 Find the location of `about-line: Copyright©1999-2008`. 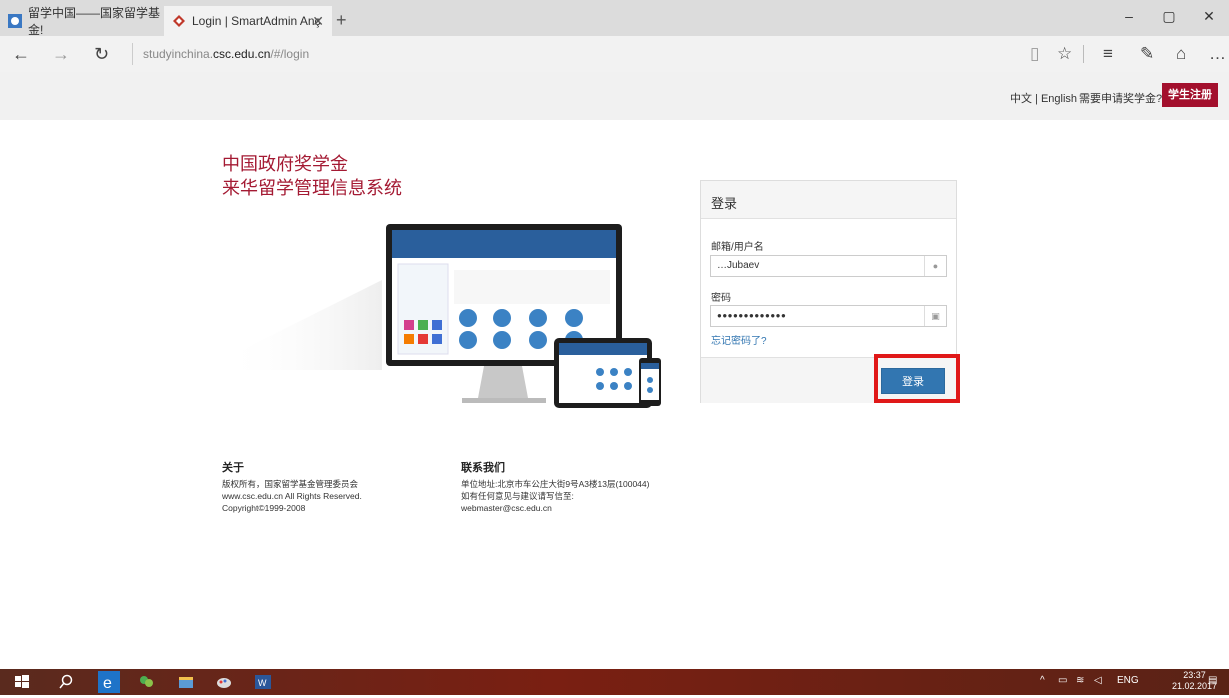

about-line: Copyright©1999-2008 is located at coordinates (264, 508).